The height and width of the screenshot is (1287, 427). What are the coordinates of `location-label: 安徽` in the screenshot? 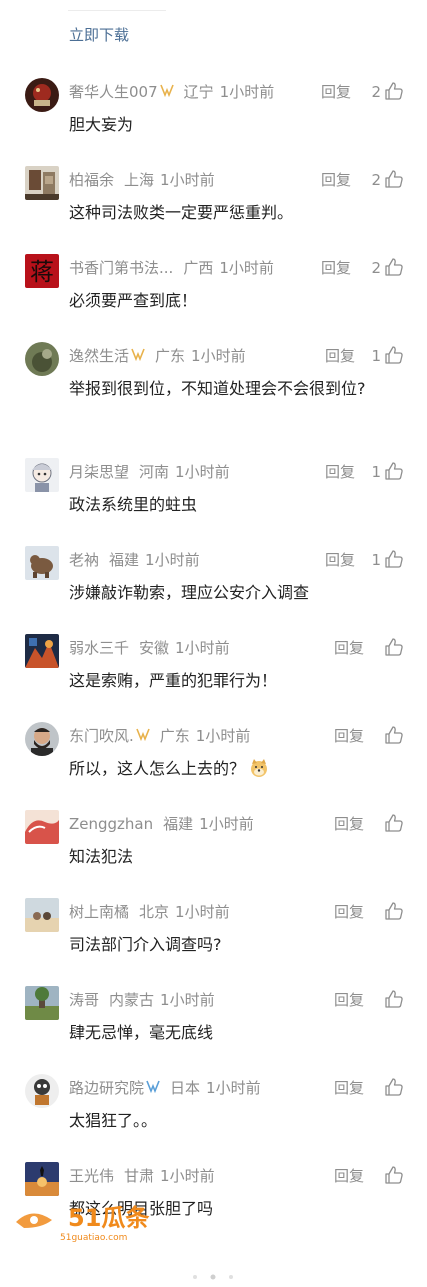 It's located at (154, 648).